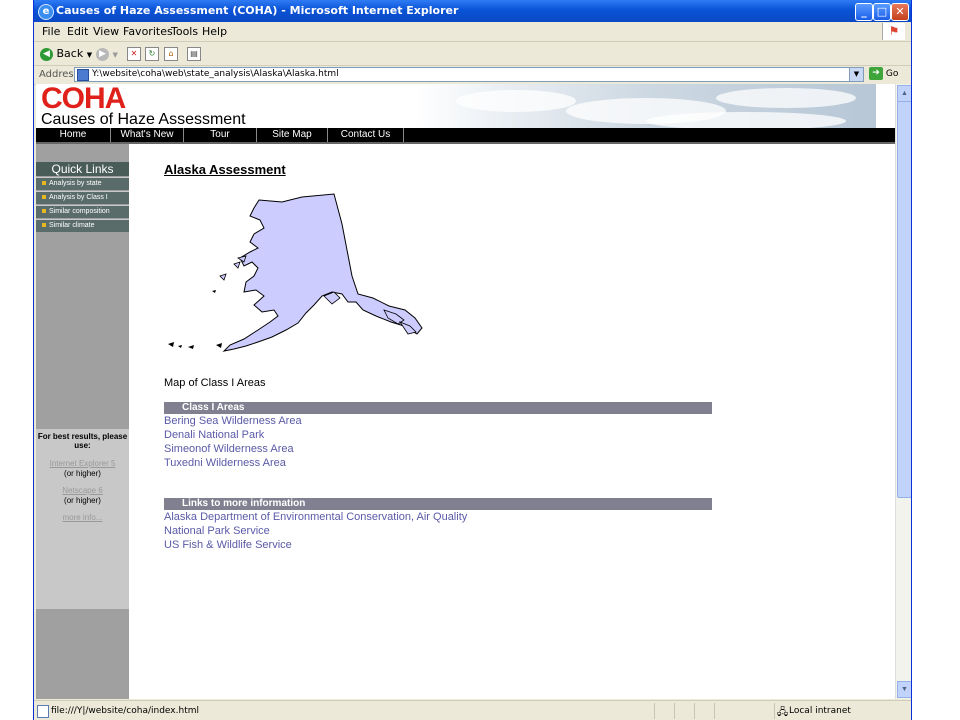 The height and width of the screenshot is (720, 960). What do you see at coordinates (148, 31) in the screenshot?
I see `menu-favorites: Favorites` at bounding box center [148, 31].